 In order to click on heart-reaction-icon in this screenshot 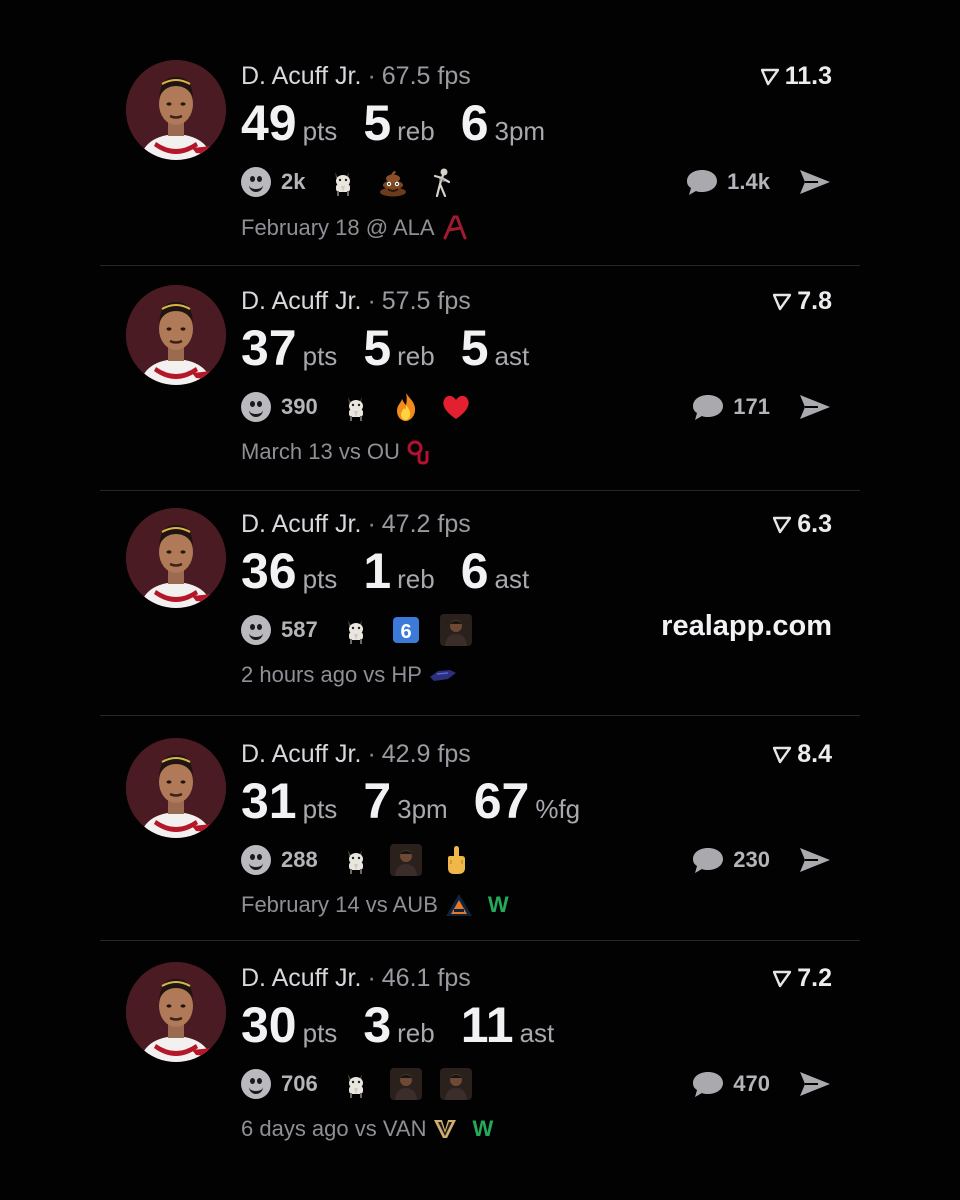, I will do `click(456, 407)`.